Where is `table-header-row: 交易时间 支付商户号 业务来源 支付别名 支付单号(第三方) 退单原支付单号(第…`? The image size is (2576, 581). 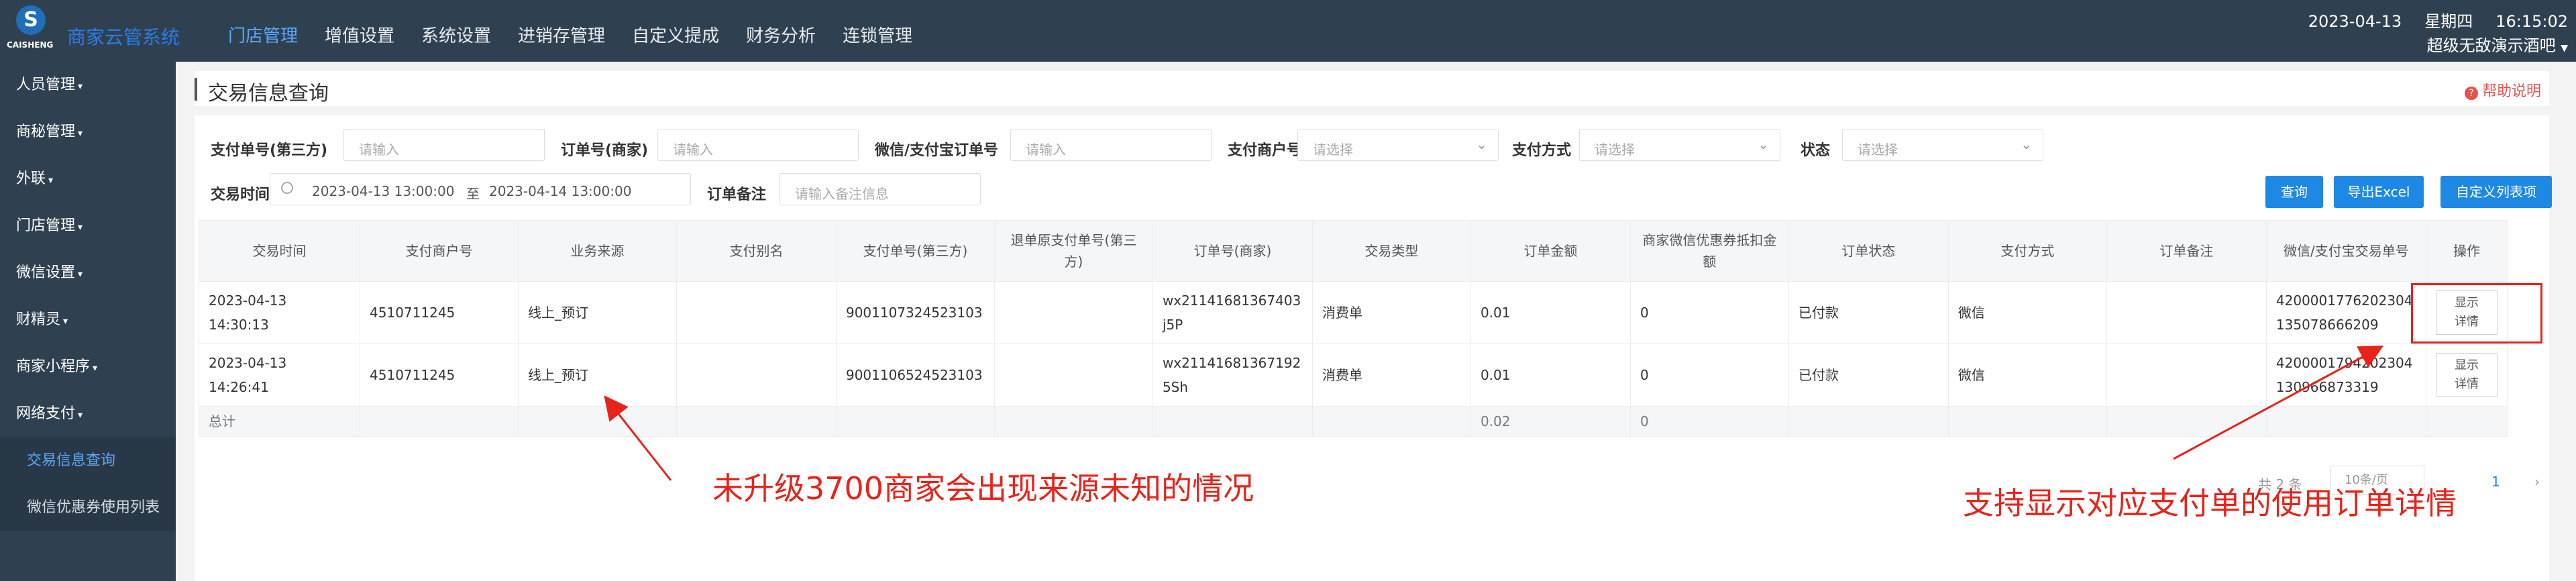 table-header-row: 交易时间 支付商户号 业务来源 支付别名 支付单号(第三方) 退单原支付单号(第… is located at coordinates (1353, 251).